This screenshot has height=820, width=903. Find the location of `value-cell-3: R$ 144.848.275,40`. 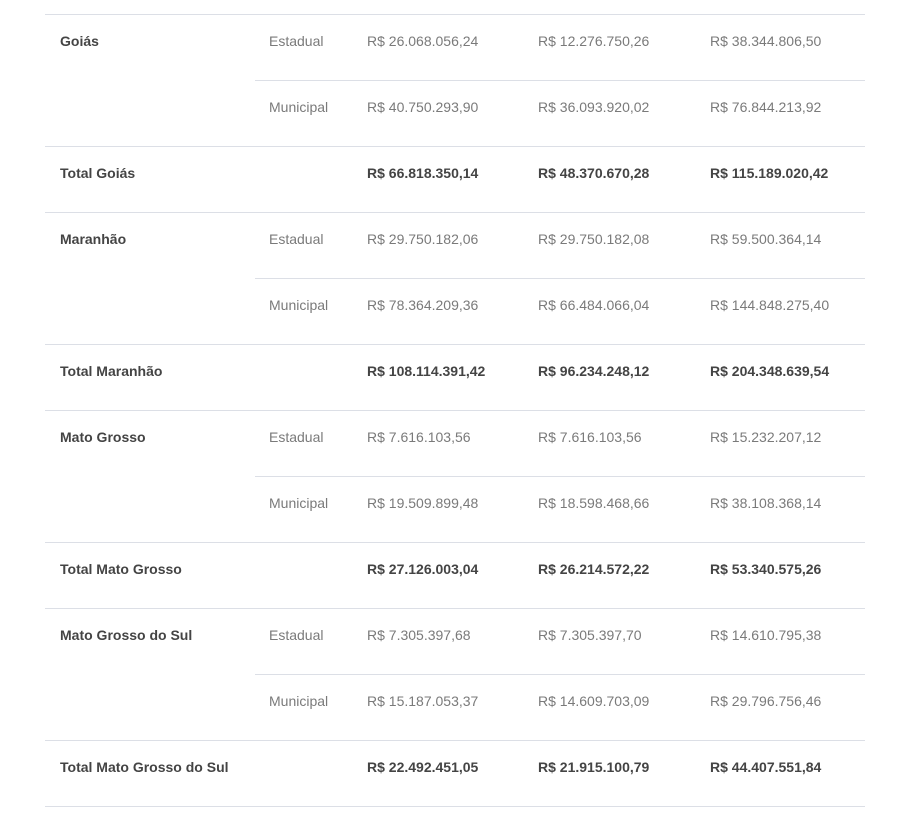

value-cell-3: R$ 144.848.275,40 is located at coordinates (770, 305).